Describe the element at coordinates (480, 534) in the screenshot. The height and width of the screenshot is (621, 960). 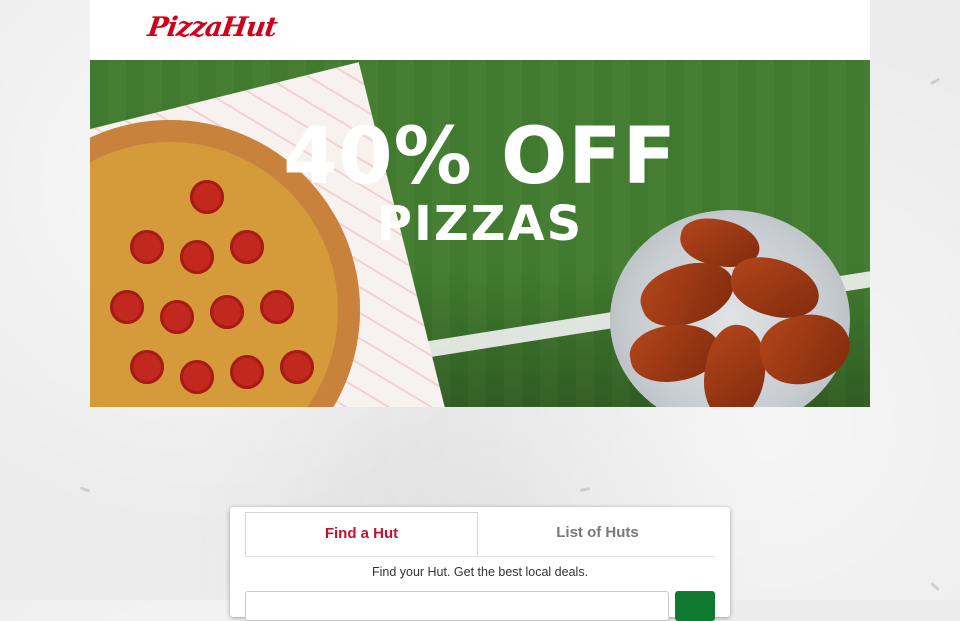
I see `finder-tabs: Find a Hut List of Huts` at that location.